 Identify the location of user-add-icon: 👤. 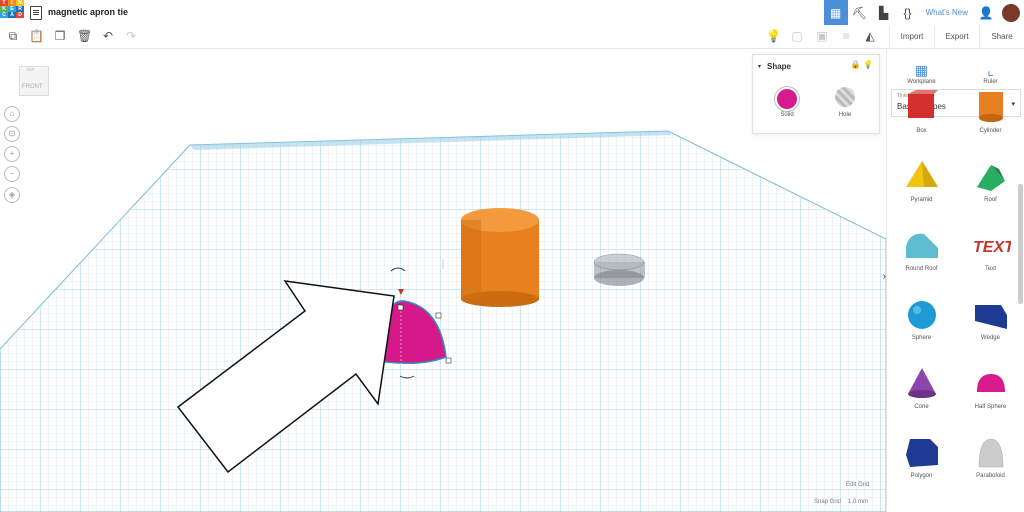
(986, 12).